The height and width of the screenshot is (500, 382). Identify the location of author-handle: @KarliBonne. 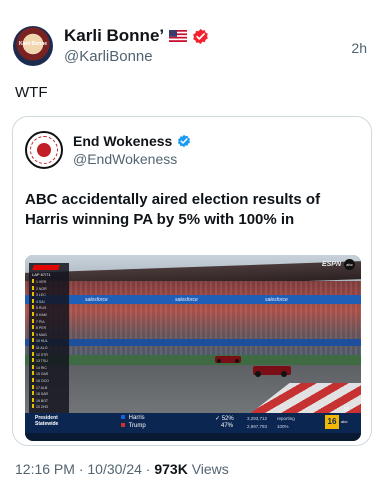
(108, 56).